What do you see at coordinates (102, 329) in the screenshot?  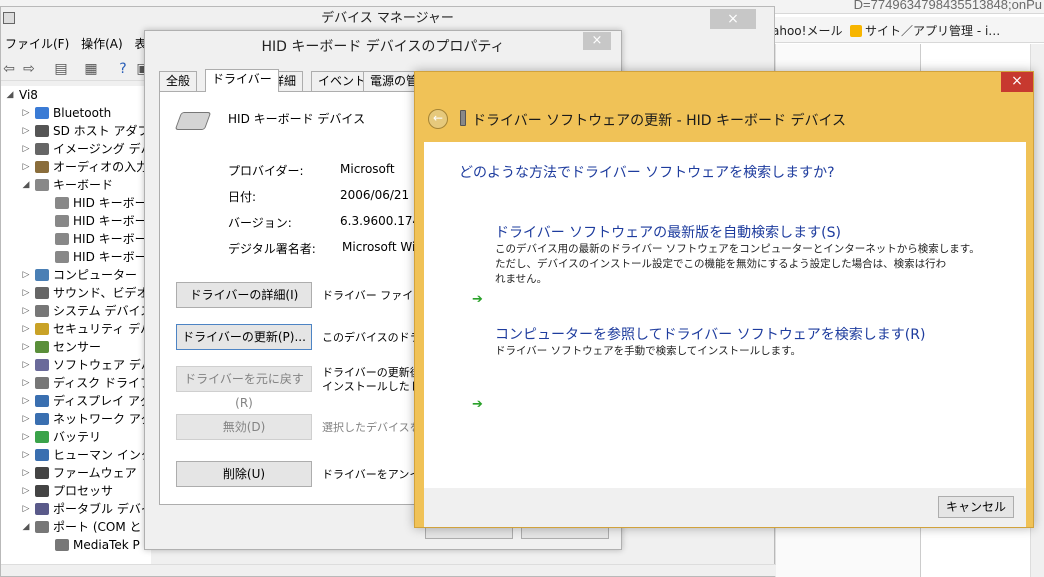 I see `tree-item-label: セキュリティ デバイス` at bounding box center [102, 329].